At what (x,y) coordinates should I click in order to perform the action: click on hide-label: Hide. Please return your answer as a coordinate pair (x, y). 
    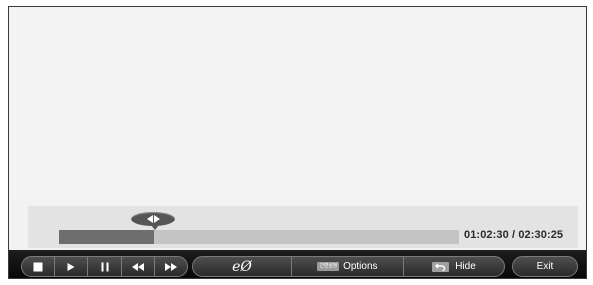
    Looking at the image, I should click on (465, 266).